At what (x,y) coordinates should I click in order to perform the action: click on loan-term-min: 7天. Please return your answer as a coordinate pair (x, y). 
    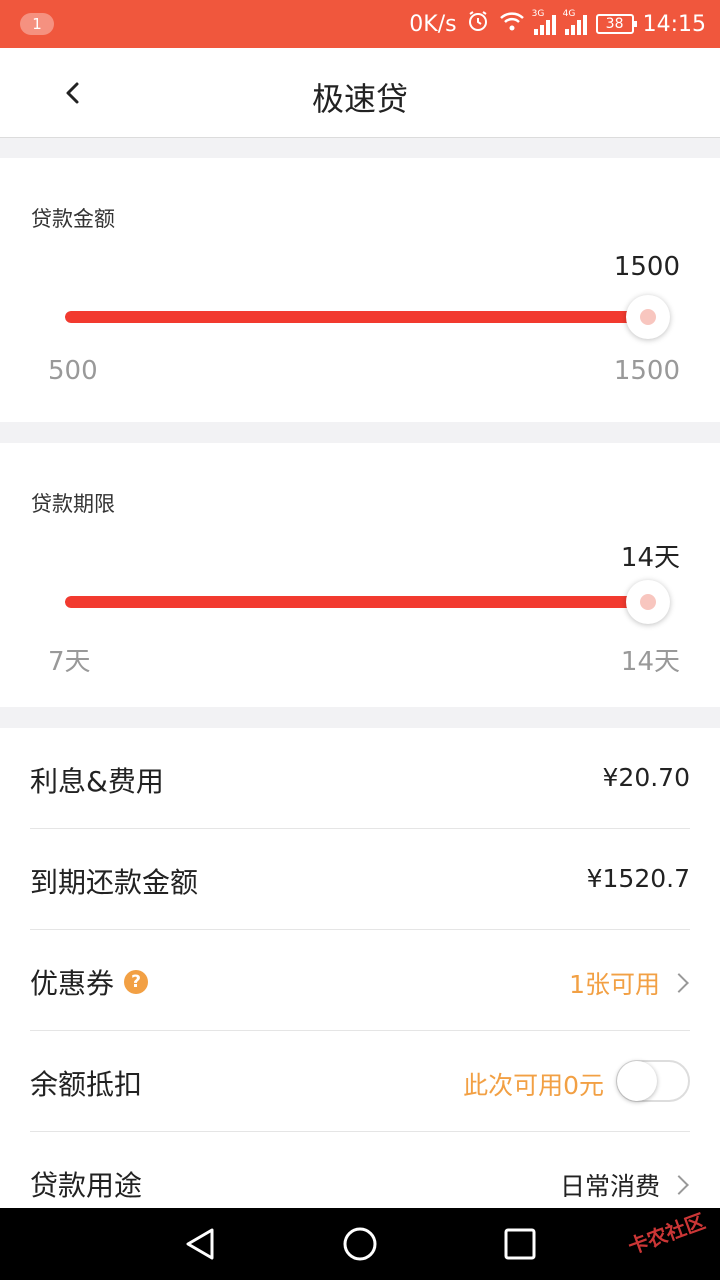
    Looking at the image, I should click on (69, 662).